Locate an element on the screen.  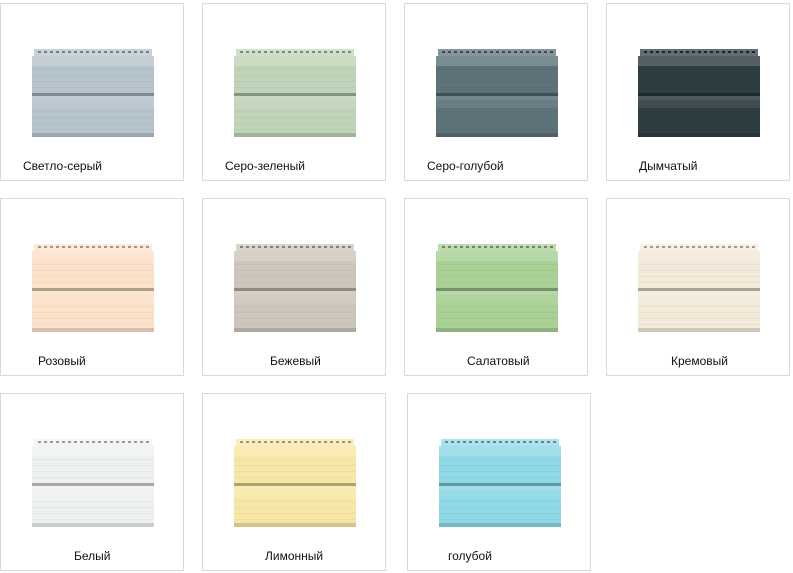
swatch-label: Розовый is located at coordinates (62, 361).